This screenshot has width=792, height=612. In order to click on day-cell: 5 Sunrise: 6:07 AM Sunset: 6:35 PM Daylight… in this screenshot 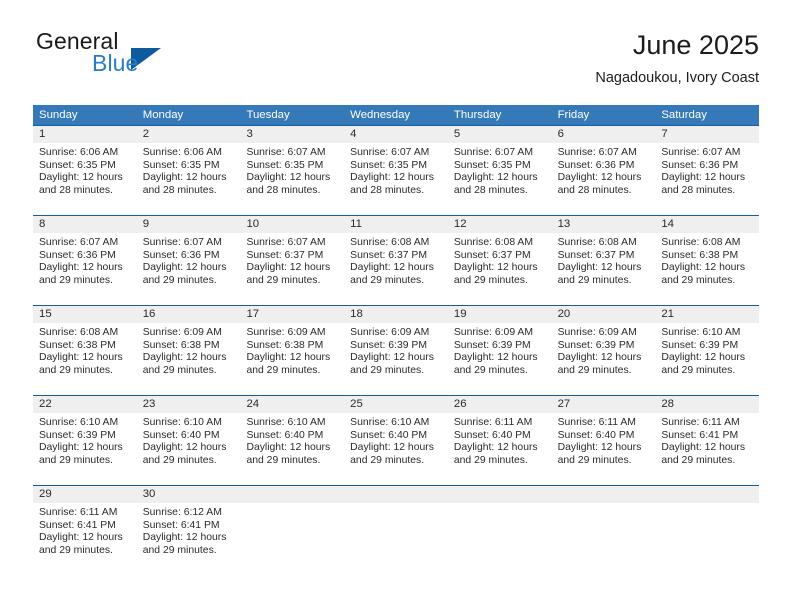, I will do `click(499, 170)`.